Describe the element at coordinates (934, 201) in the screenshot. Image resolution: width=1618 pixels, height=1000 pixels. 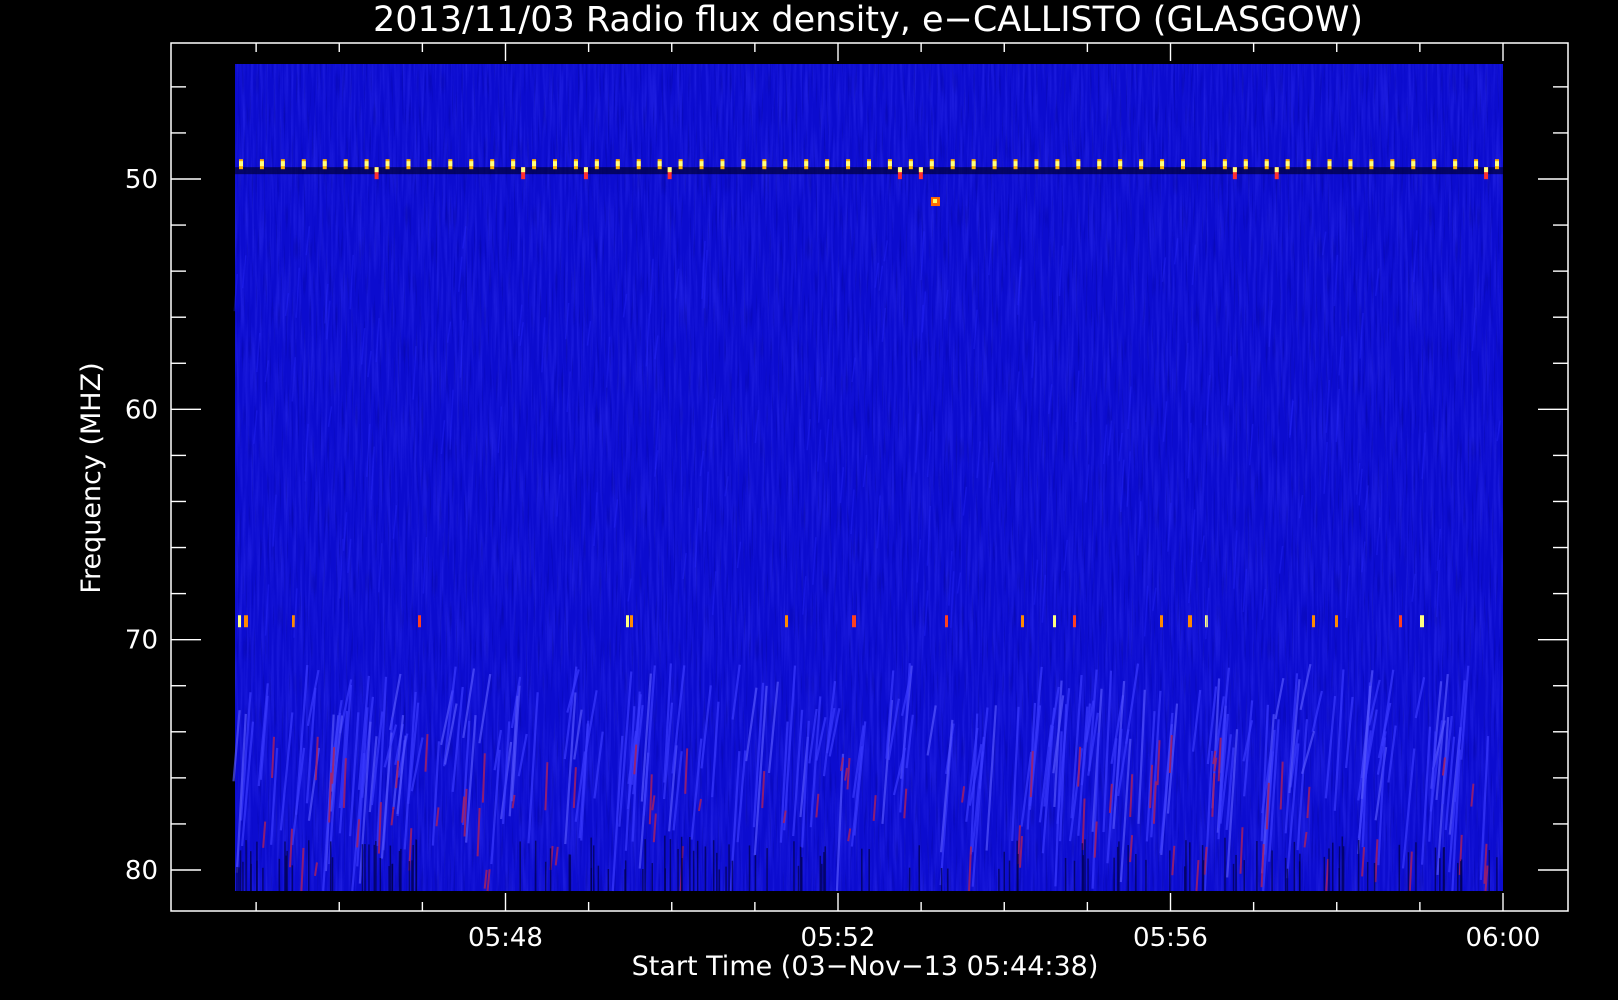
I see `bright-spot-core` at that location.